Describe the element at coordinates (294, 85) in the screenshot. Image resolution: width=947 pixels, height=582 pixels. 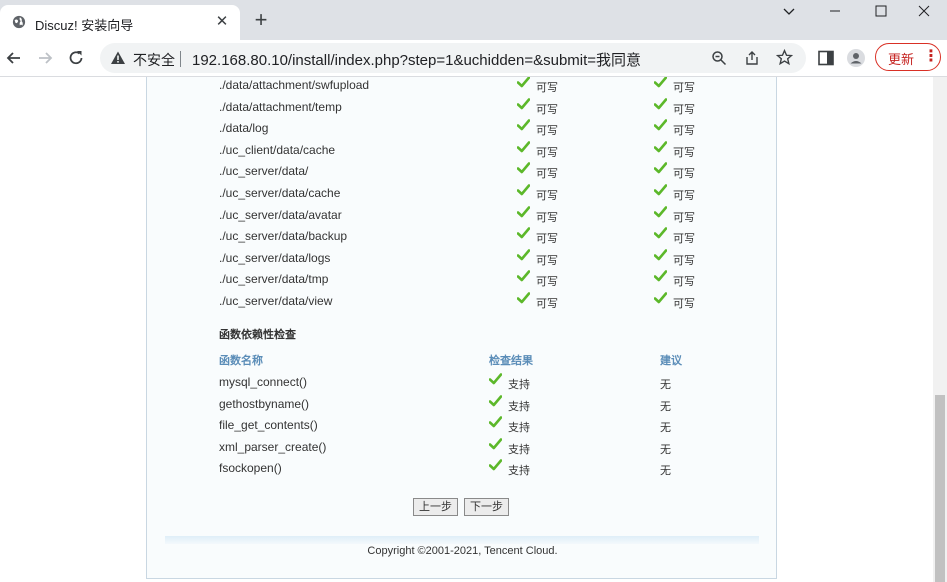
I see `dir-path: ./data/attachment/swfupload` at that location.